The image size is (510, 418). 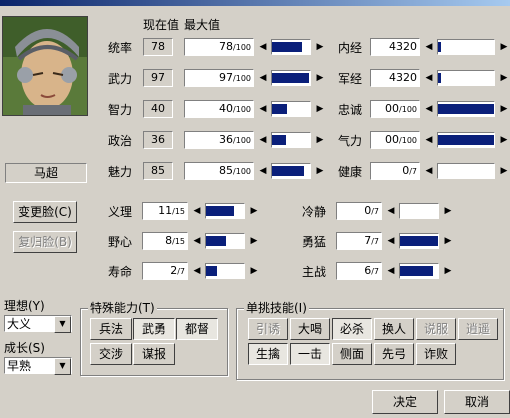 I want to click on duel-skill-button: 先弓, so click(x=394, y=354).